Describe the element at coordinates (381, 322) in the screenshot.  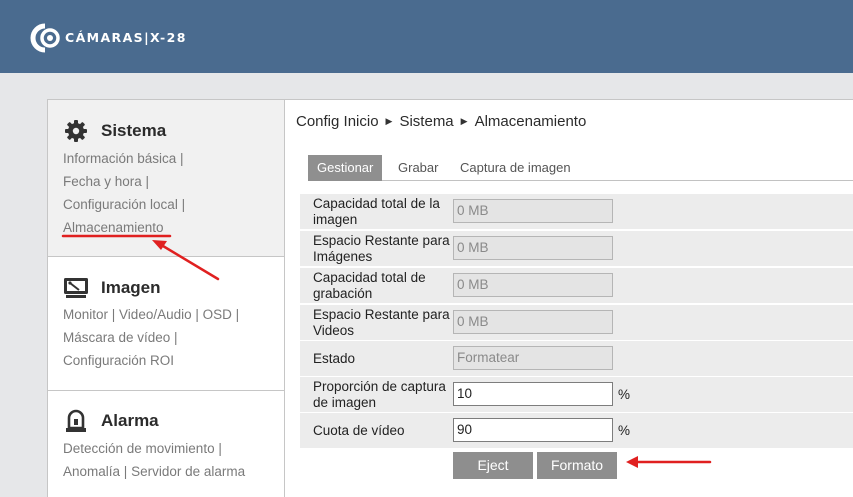
I see `field-label: Espacio Restante para Videos` at that location.